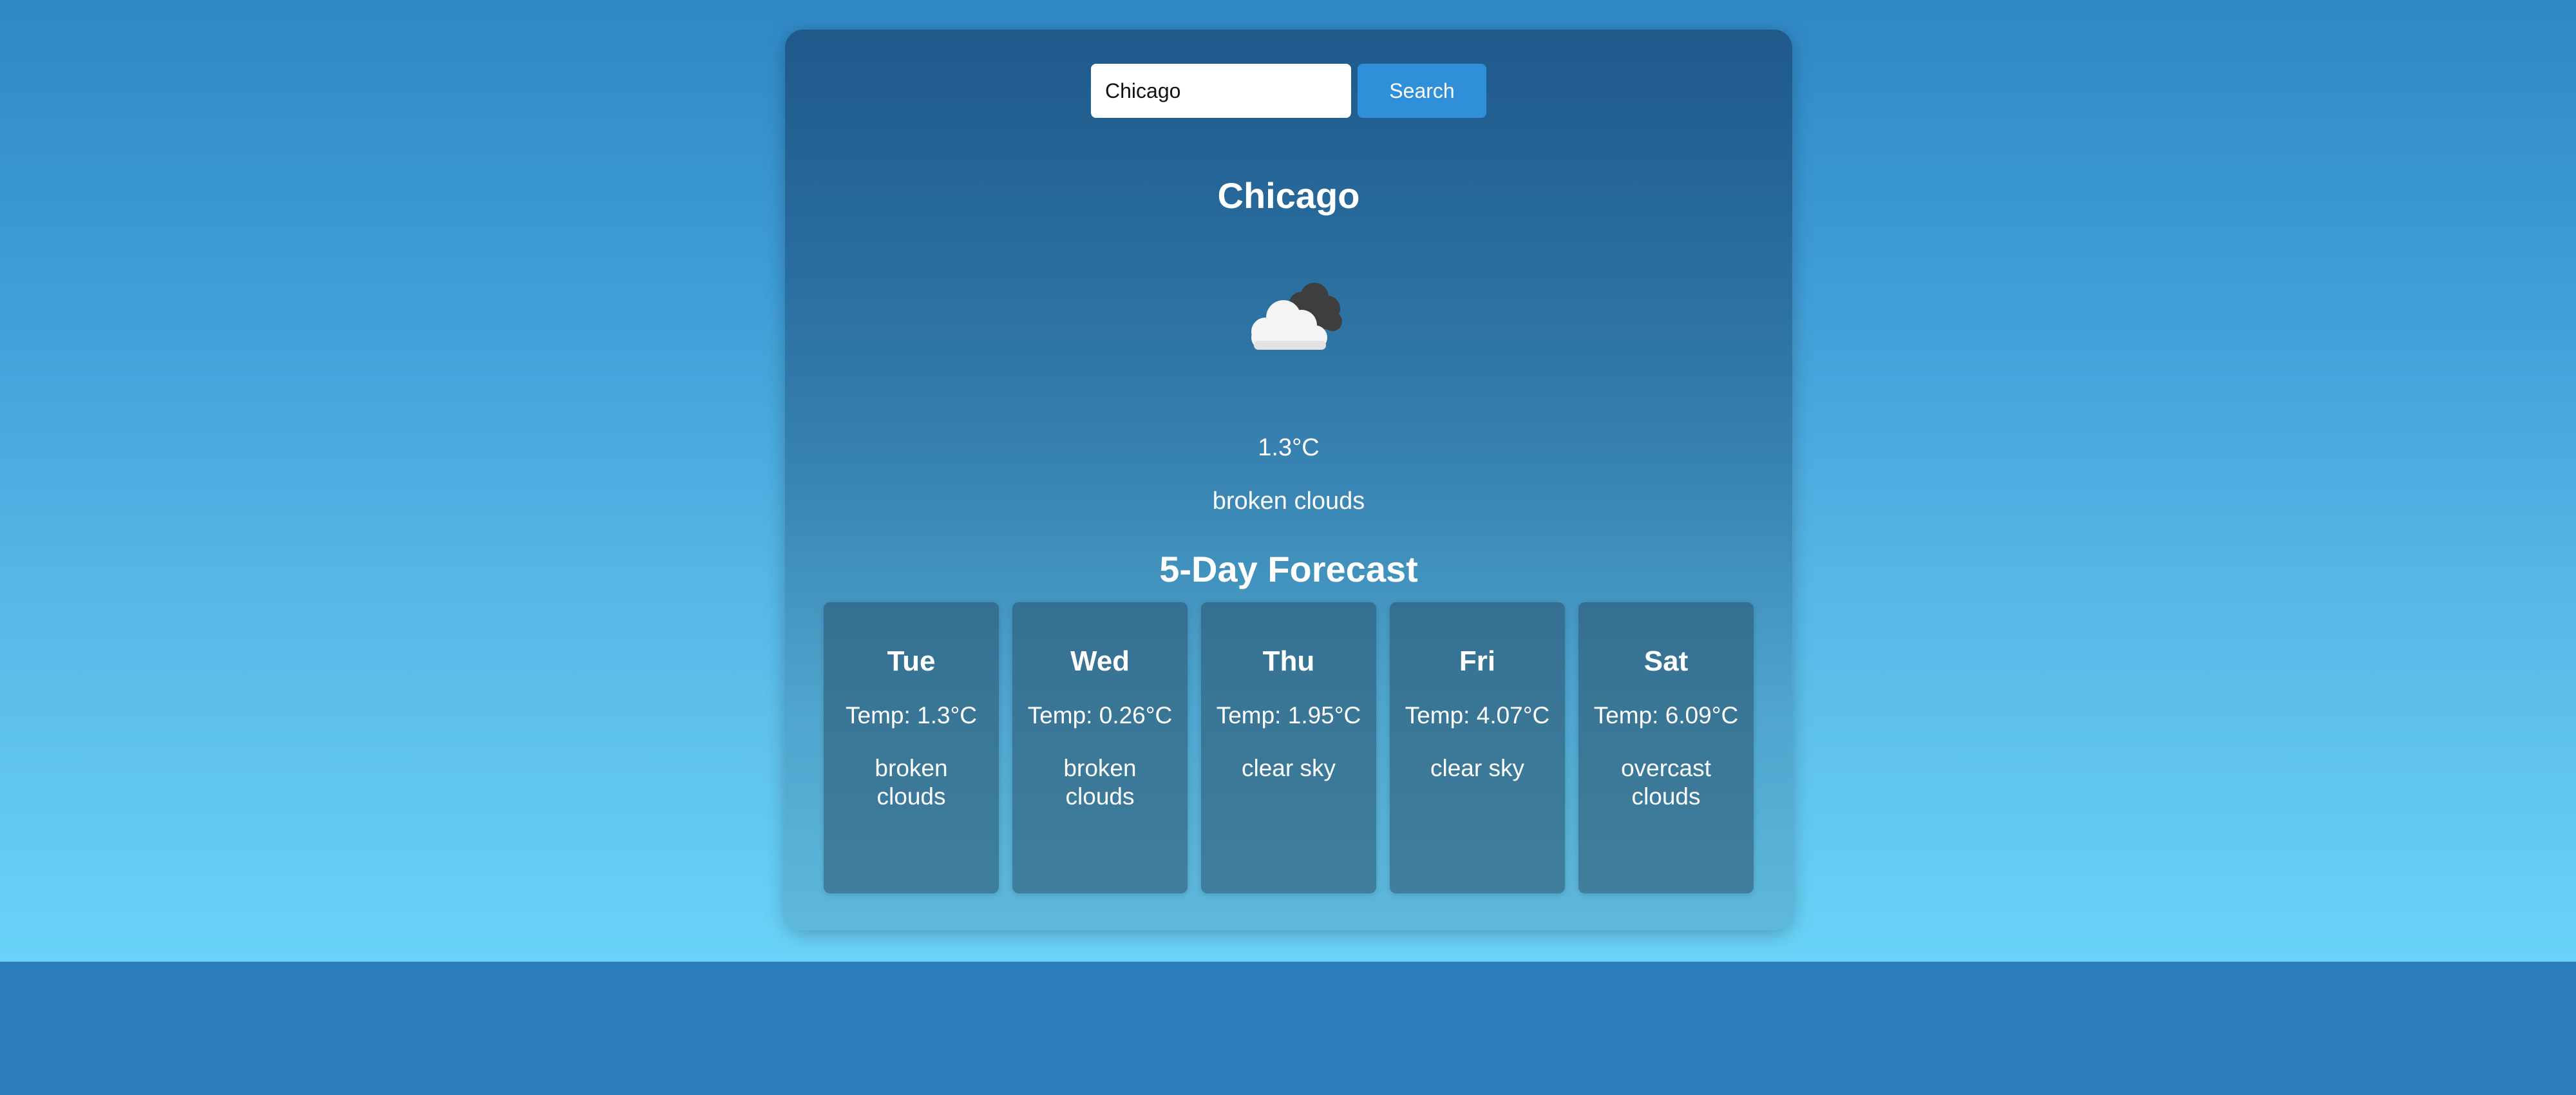  I want to click on search-bar: Search, so click(1288, 91).